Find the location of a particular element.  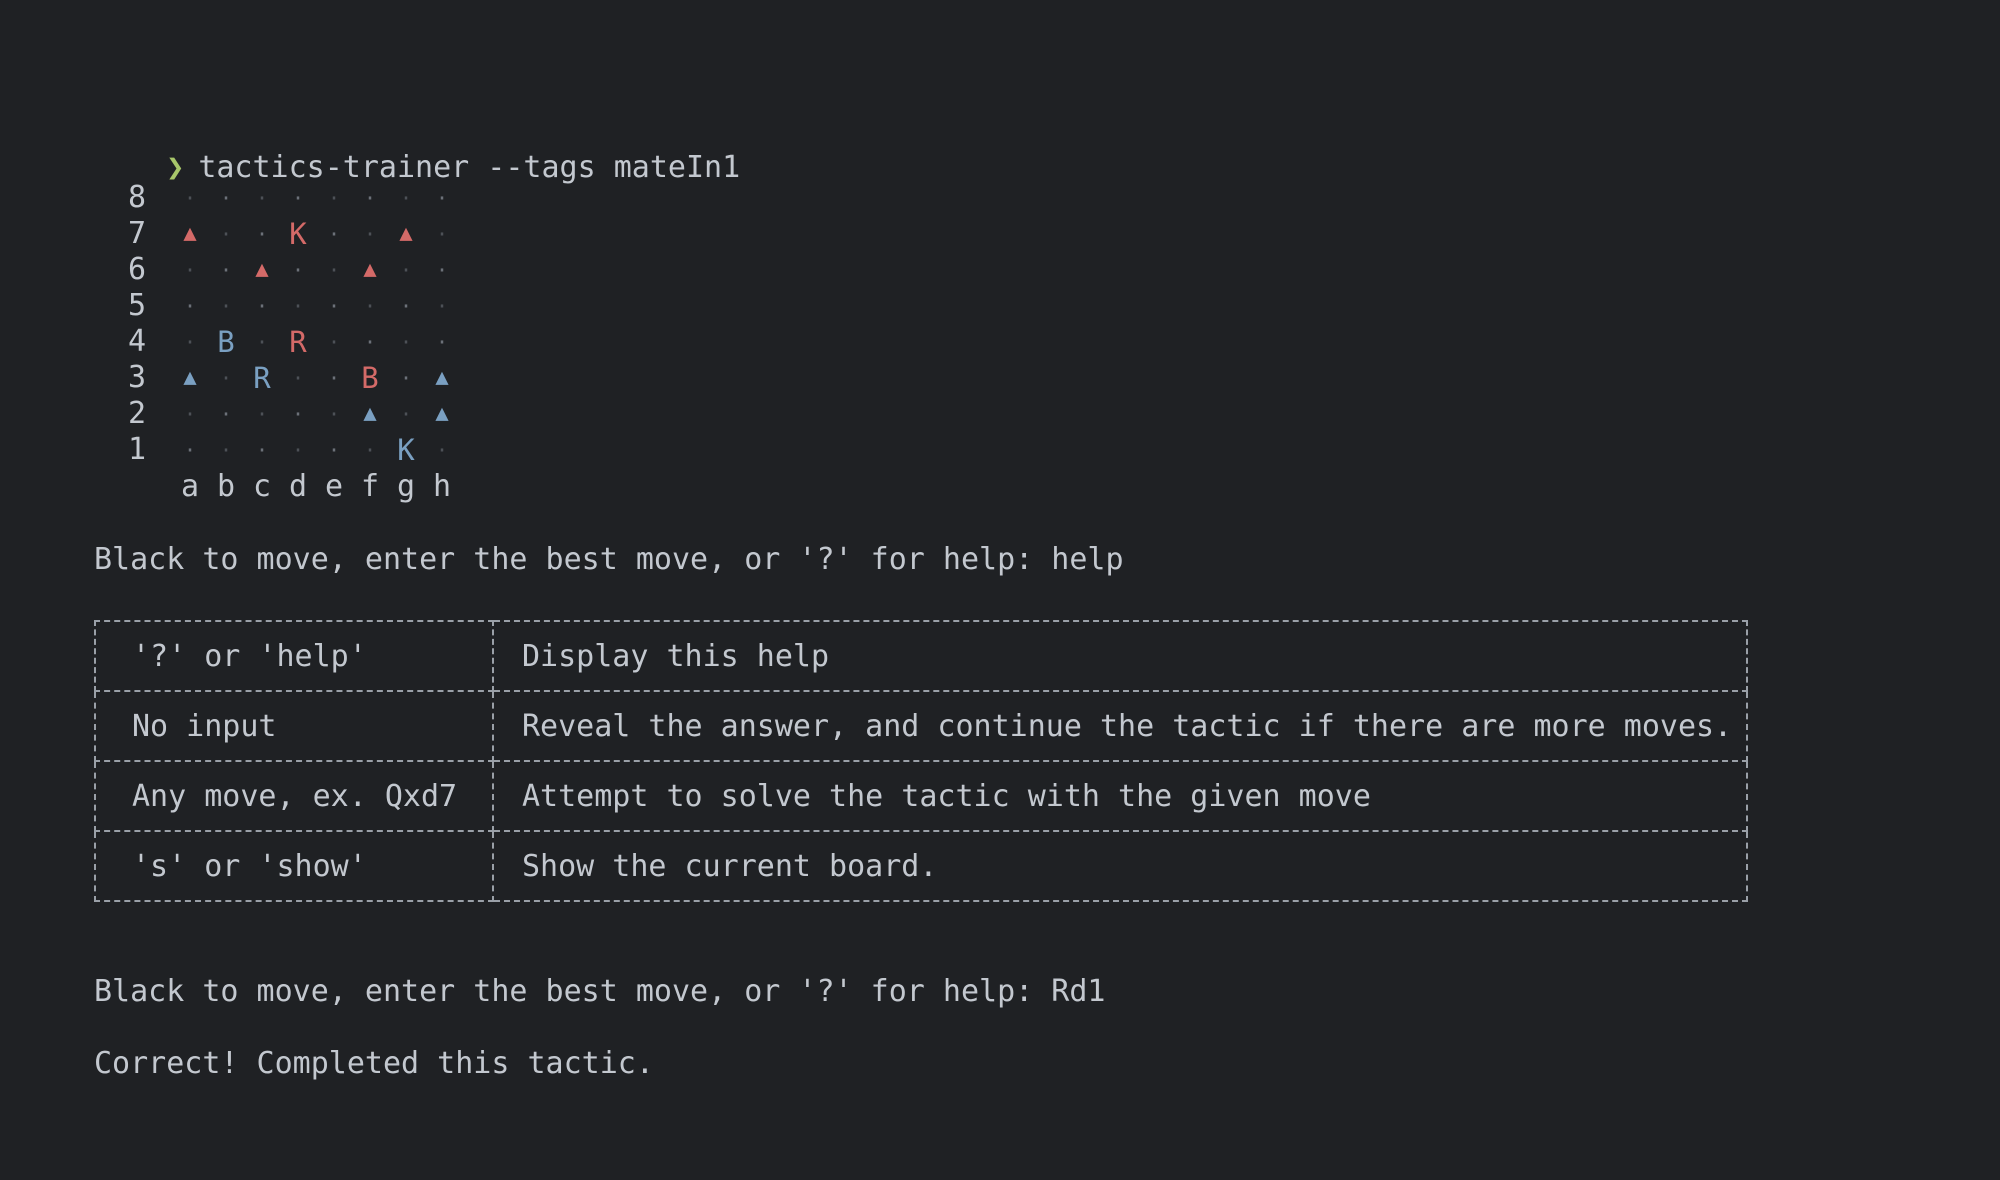

file-label: c is located at coordinates (262, 486).